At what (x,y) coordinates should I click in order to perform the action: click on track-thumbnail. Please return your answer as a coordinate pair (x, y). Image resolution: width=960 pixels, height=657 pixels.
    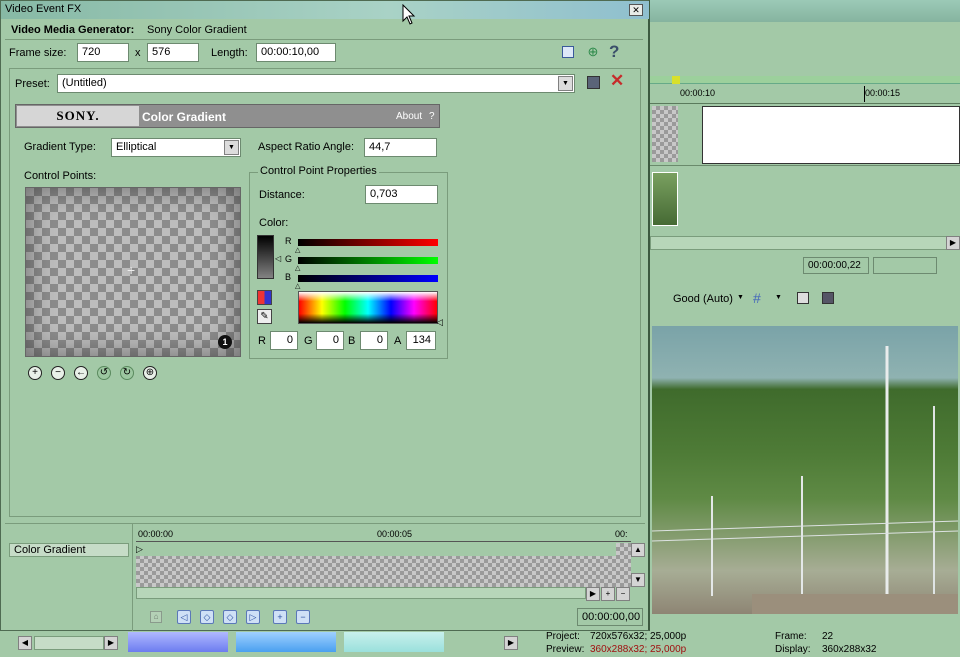
    Looking at the image, I should click on (665, 134).